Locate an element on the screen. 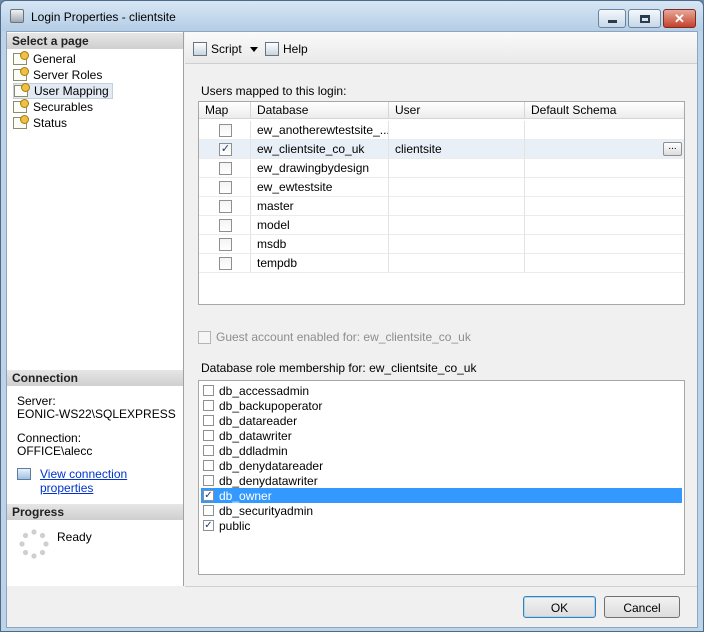  database-cell: tempdb is located at coordinates (320, 263).